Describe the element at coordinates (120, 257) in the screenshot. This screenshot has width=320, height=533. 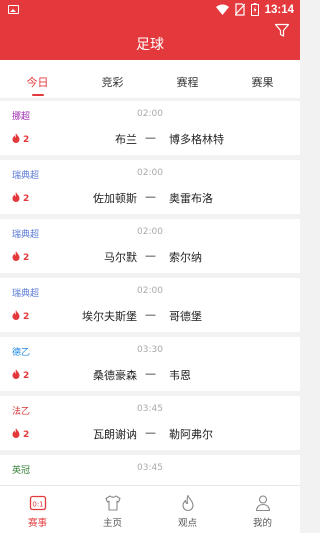
I see `home-team: 马尔默` at that location.